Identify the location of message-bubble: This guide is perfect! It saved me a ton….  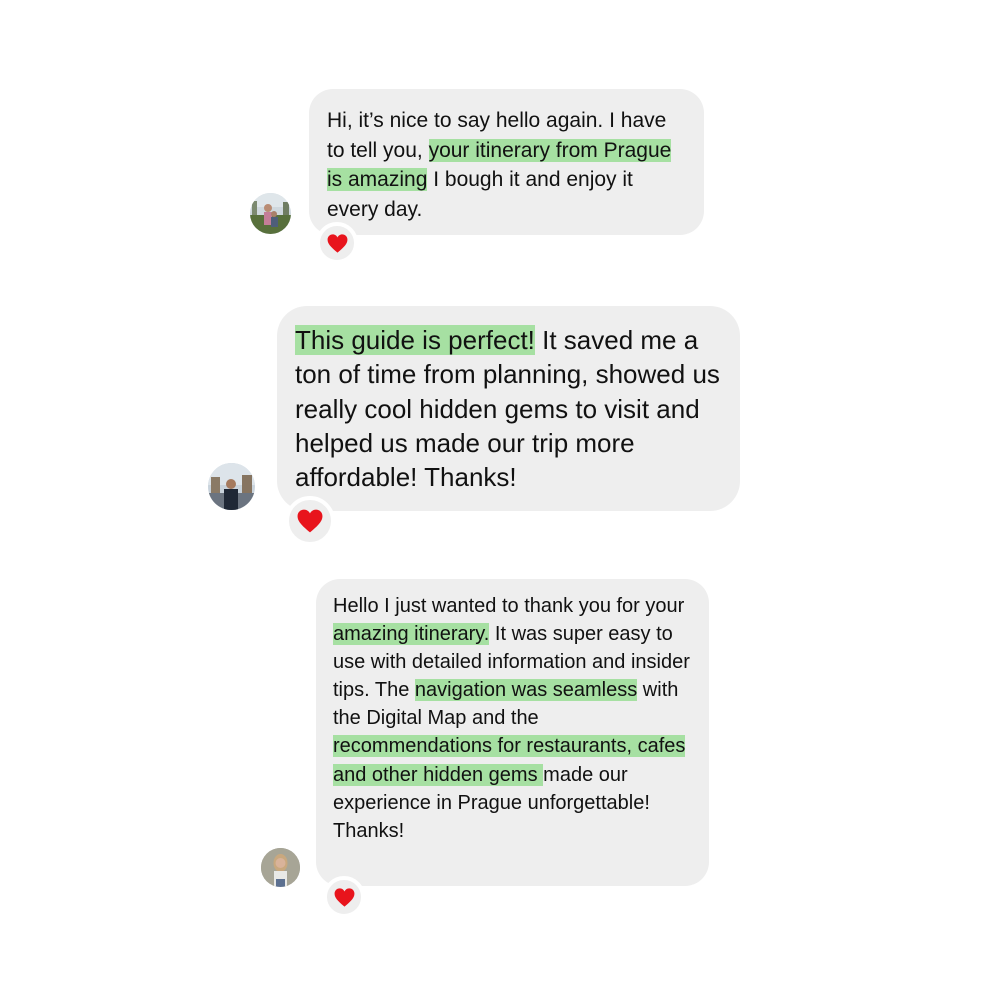
(508, 408).